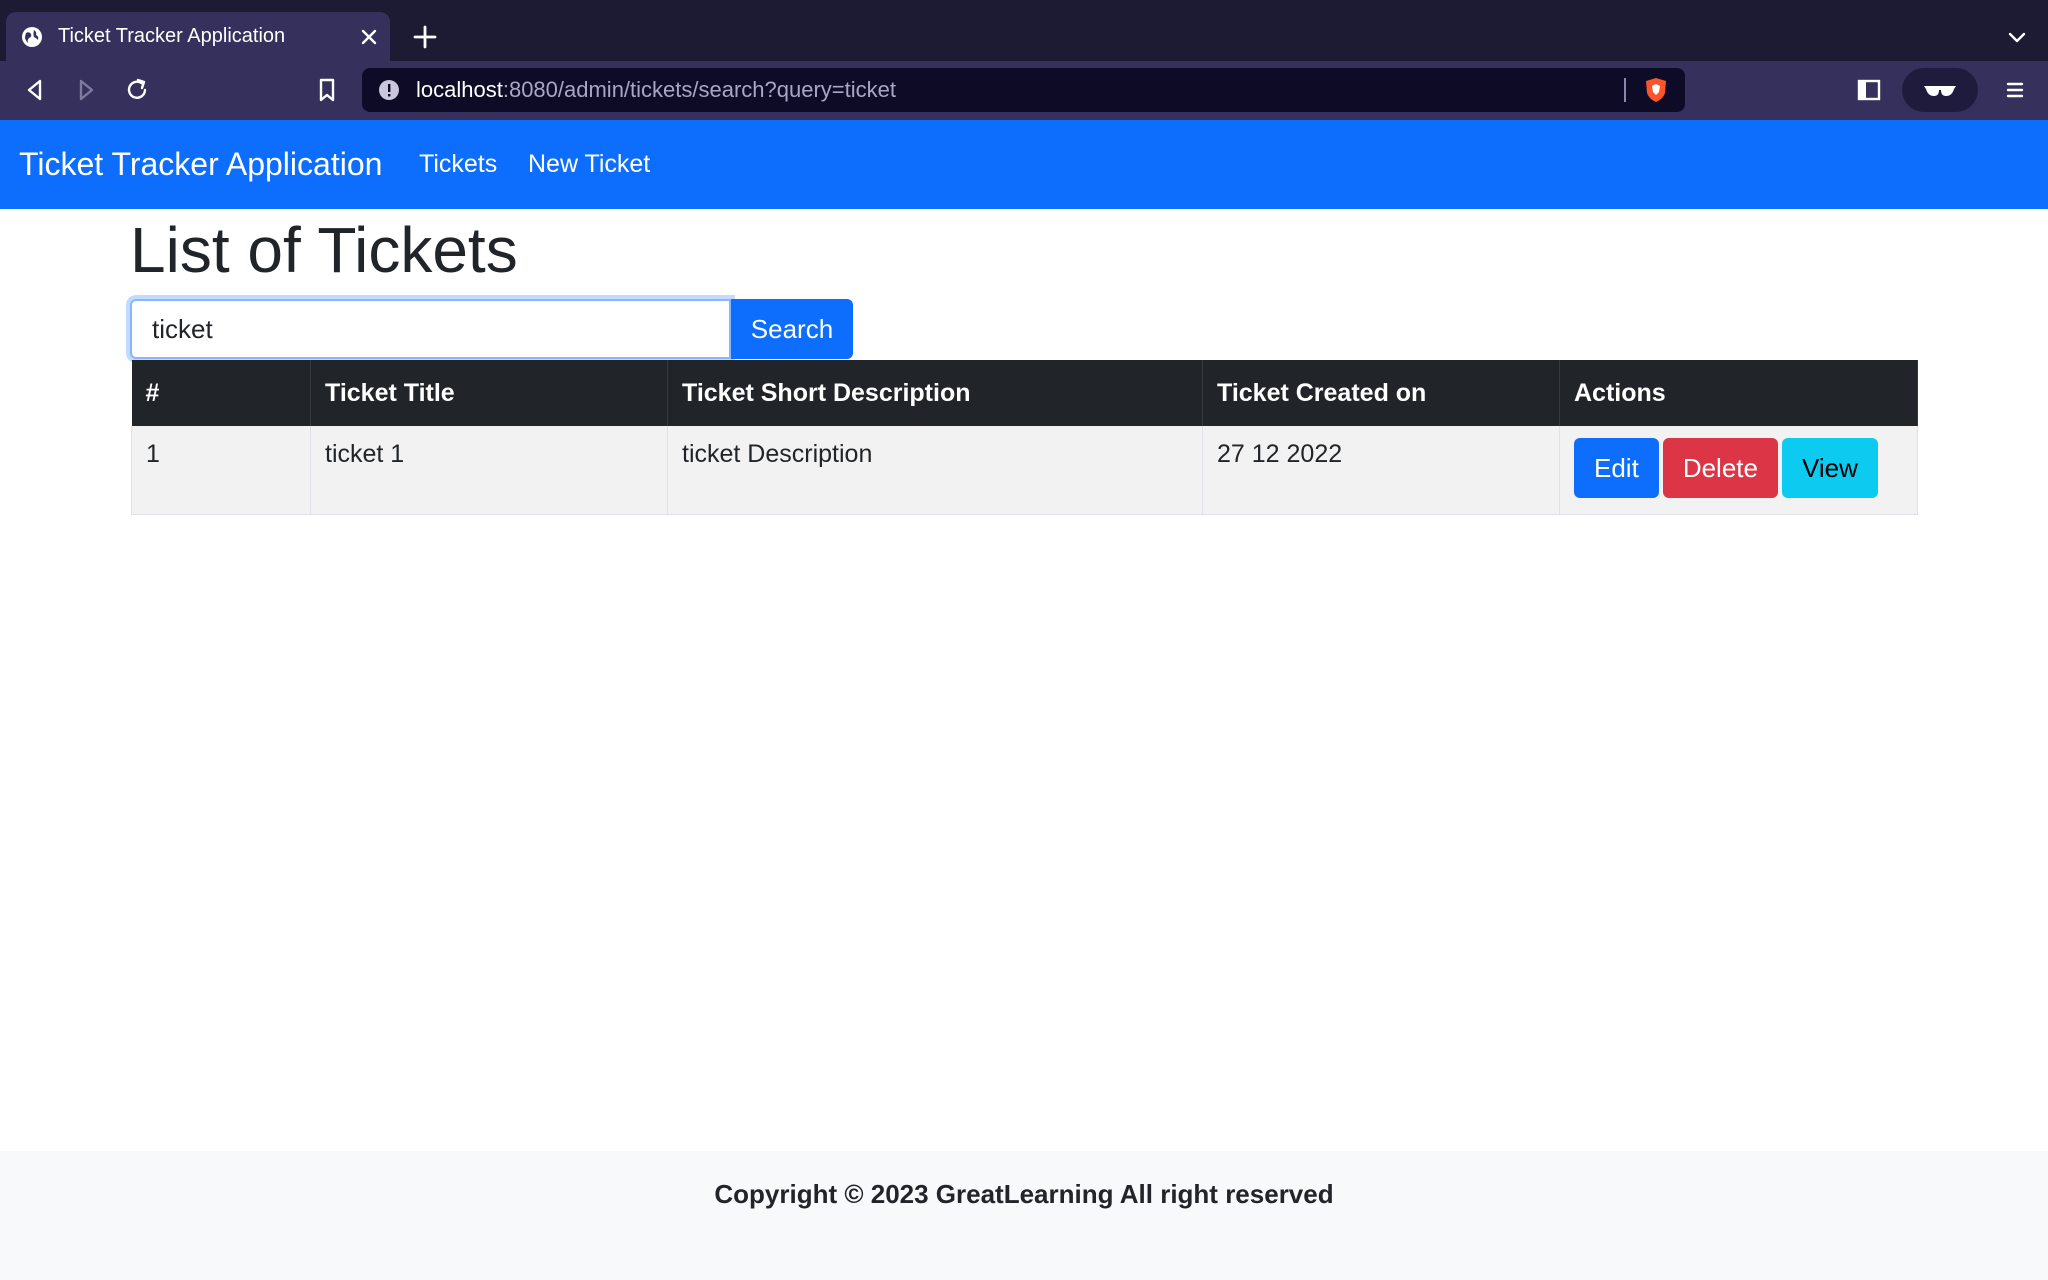 Image resolution: width=2048 pixels, height=1280 pixels. I want to click on cell-actions: Edit Delete View, so click(1738, 470).